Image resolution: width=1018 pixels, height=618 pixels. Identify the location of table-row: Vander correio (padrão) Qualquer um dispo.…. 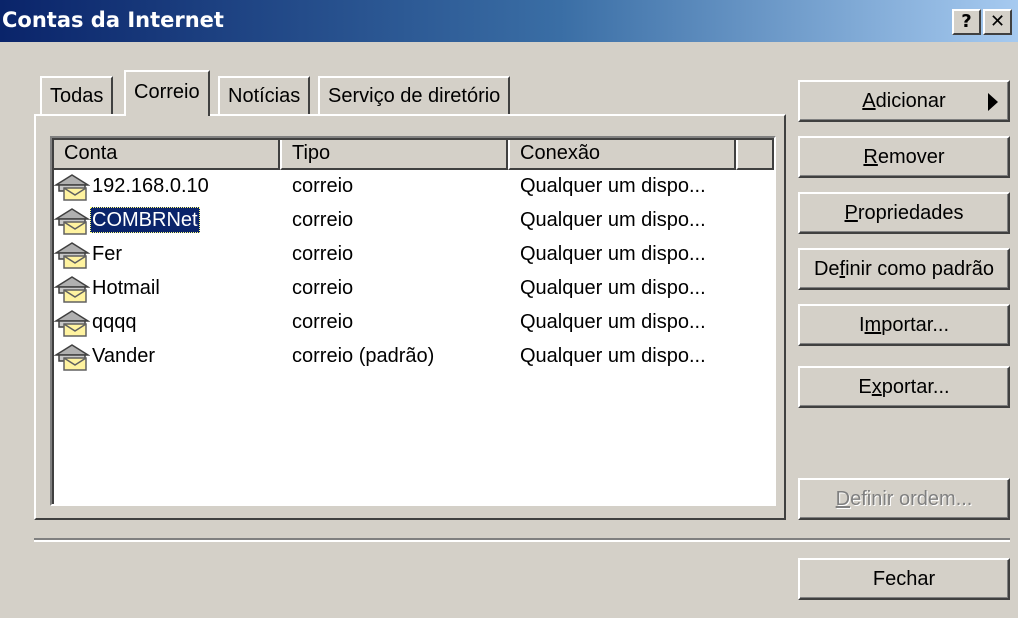
(413, 356).